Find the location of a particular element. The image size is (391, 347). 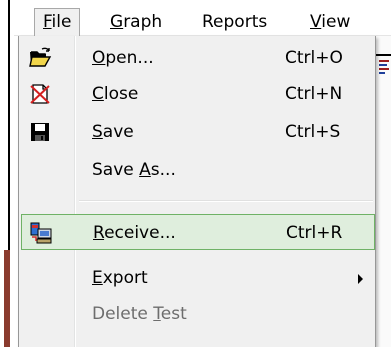

menu-item-open: Open... Ctrl+O is located at coordinates (198, 58).